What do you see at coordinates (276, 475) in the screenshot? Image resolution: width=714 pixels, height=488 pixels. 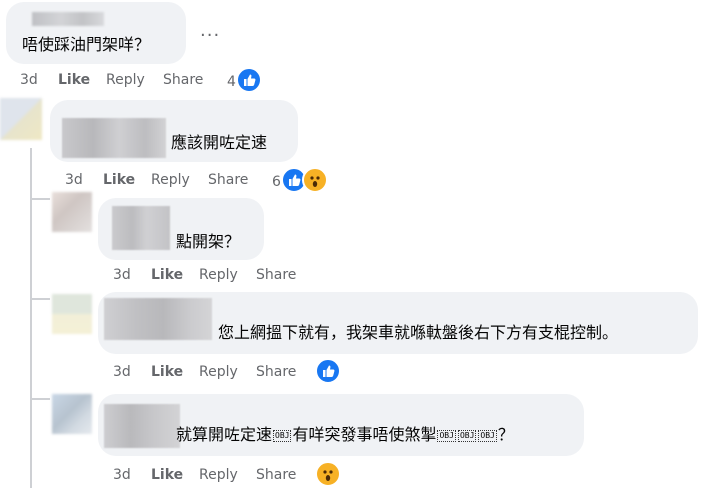 I see `share-button-5: Share` at bounding box center [276, 475].